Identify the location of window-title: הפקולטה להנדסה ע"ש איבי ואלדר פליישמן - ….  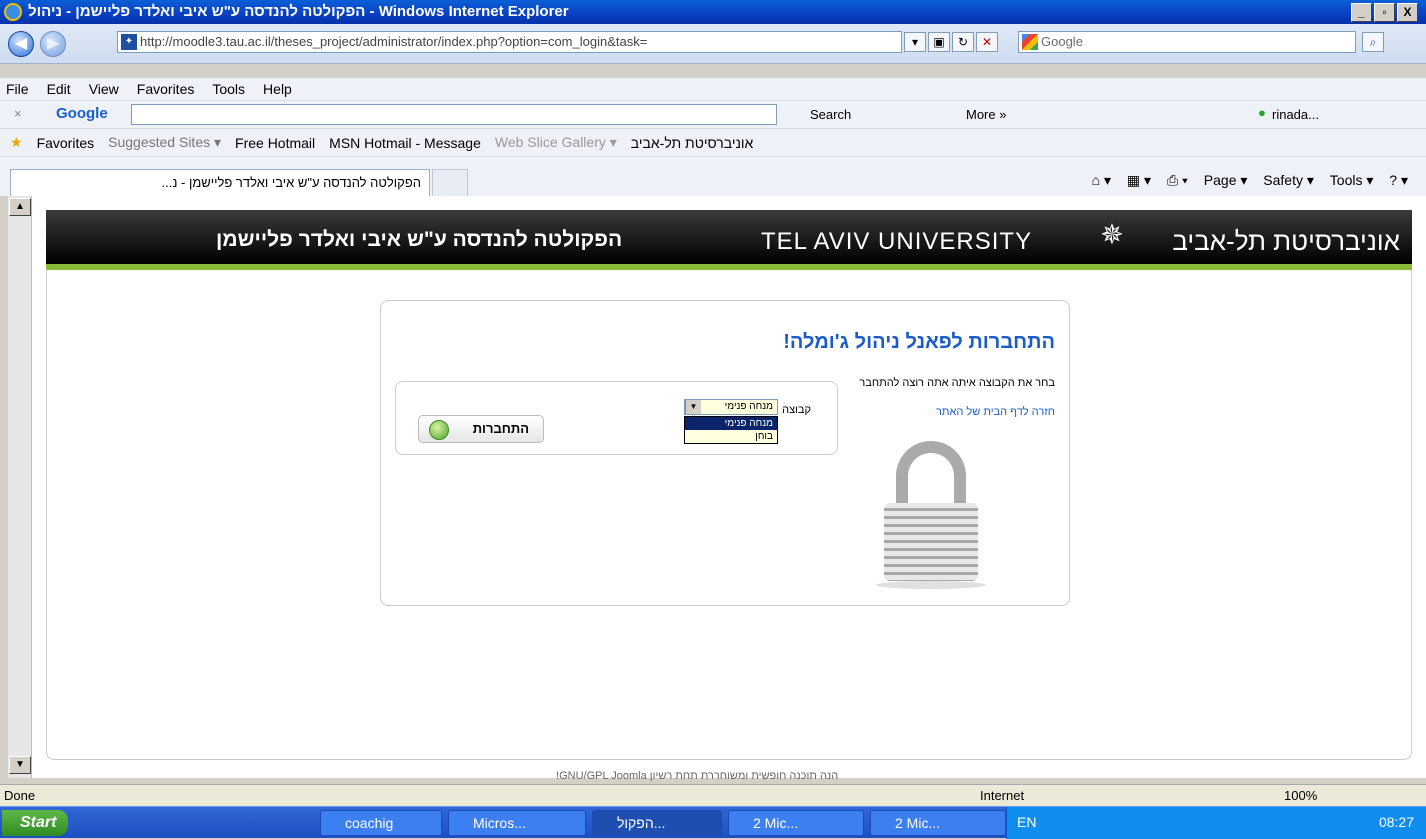
(298, 11).